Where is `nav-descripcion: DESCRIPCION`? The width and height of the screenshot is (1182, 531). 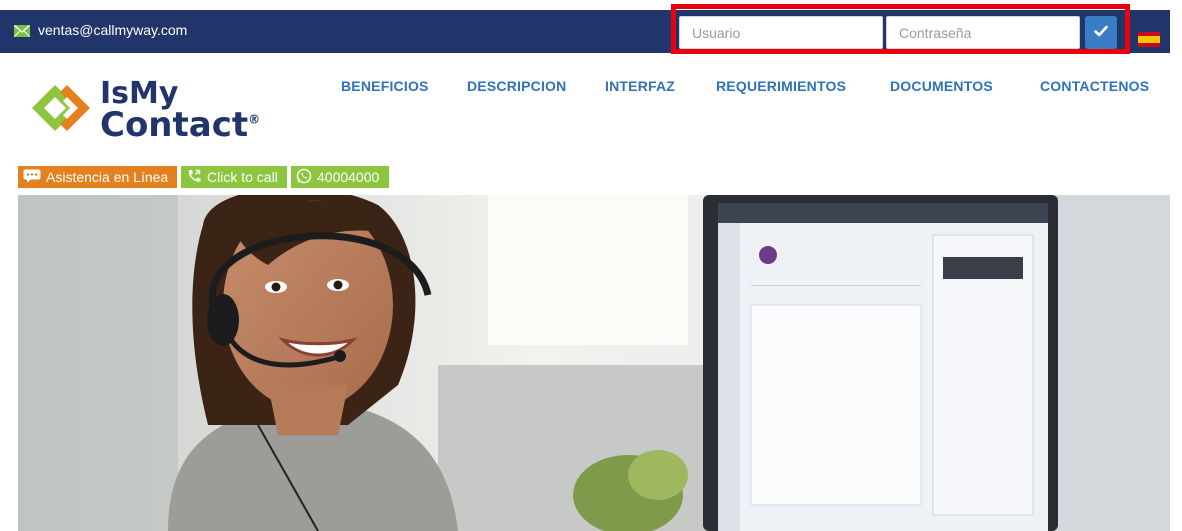
nav-descripcion: DESCRIPCION is located at coordinates (516, 86).